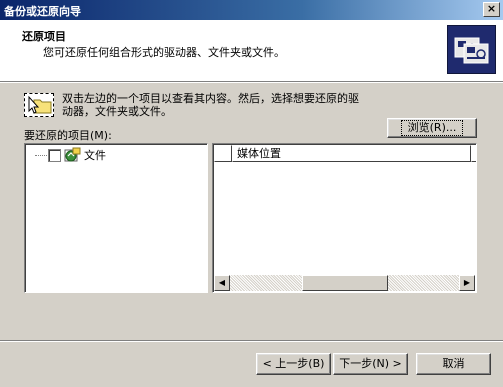 Image resolution: width=503 pixels, height=387 pixels. I want to click on column-header-media-location: 媒体位置, so click(351, 153).